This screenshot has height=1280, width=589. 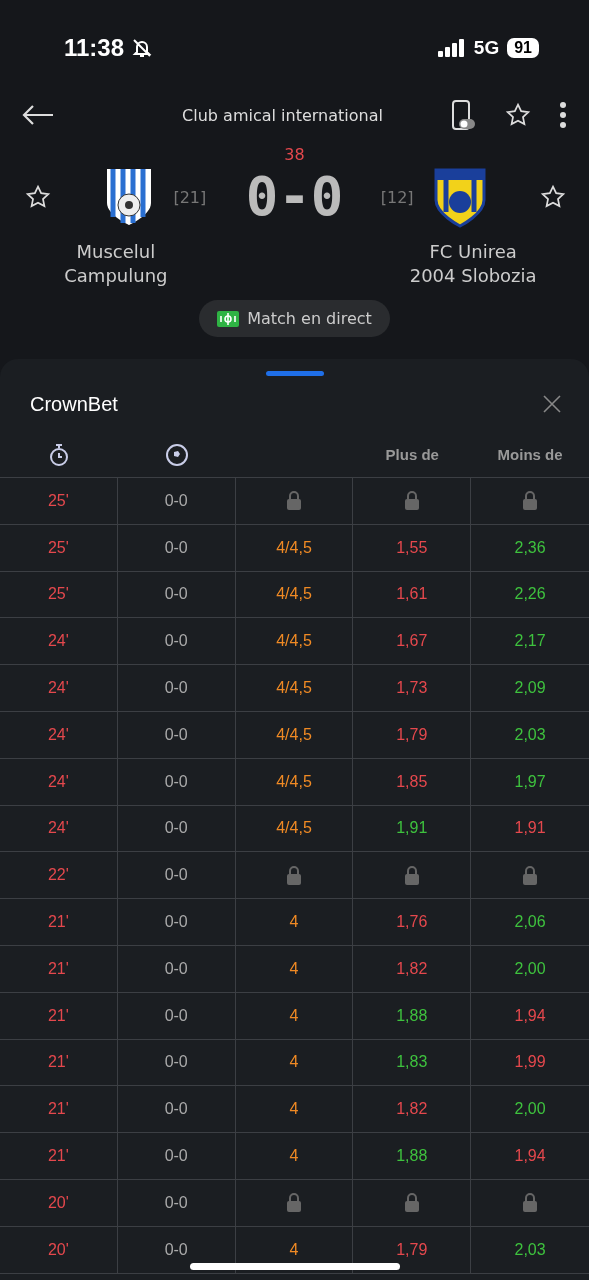 I want to click on odds-cell: 2,09, so click(x=530, y=688).